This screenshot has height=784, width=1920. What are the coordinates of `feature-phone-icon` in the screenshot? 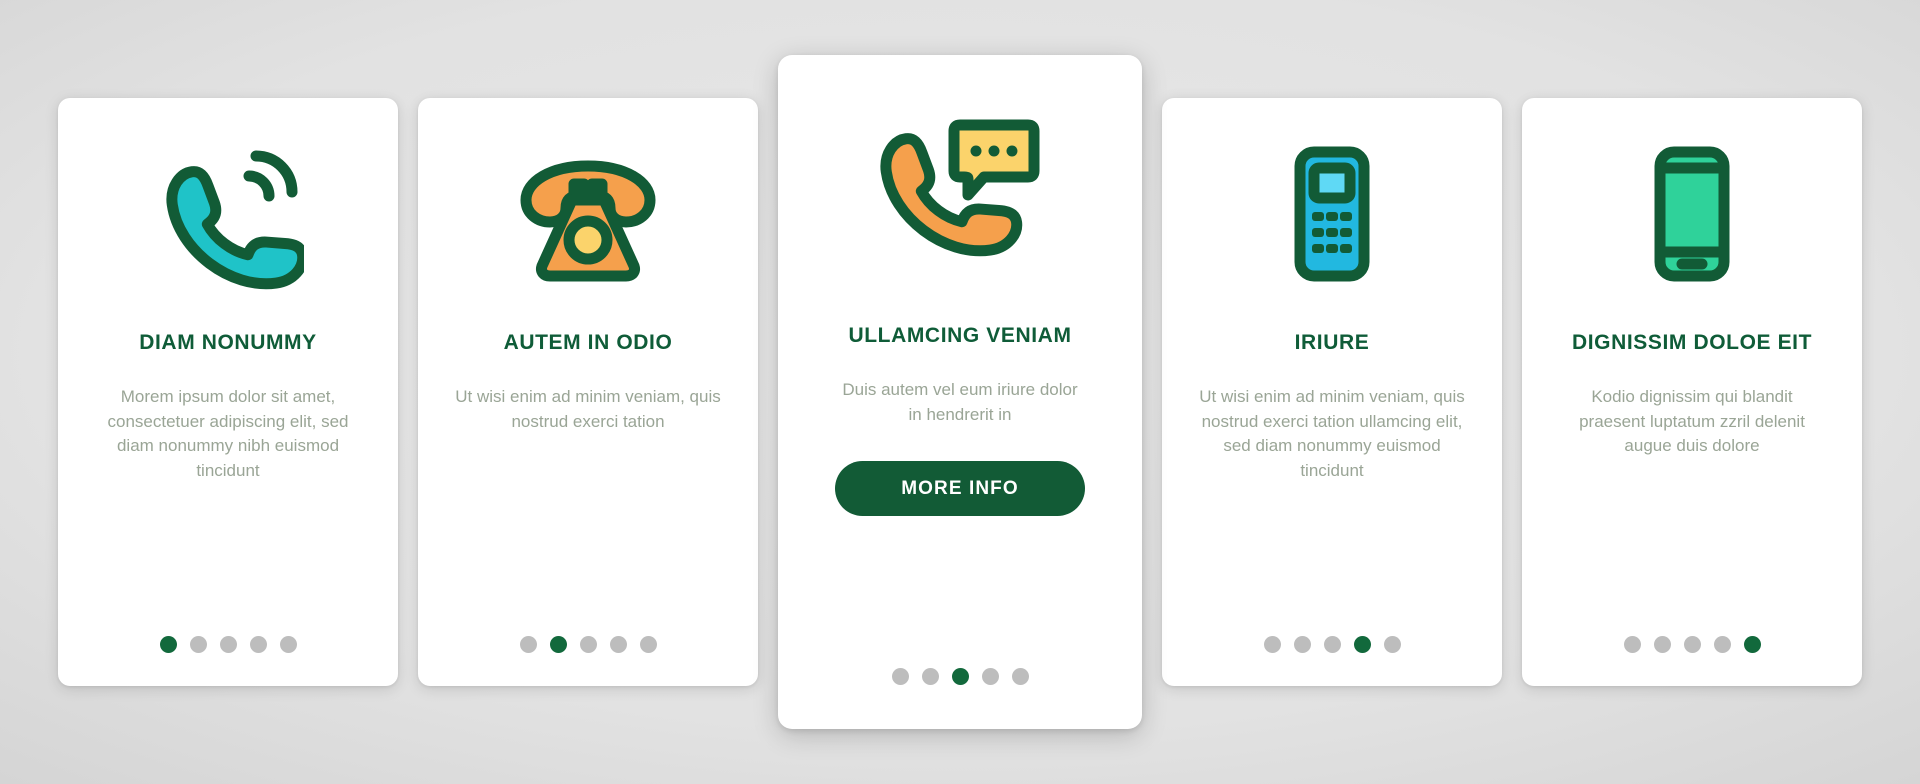 It's located at (1332, 214).